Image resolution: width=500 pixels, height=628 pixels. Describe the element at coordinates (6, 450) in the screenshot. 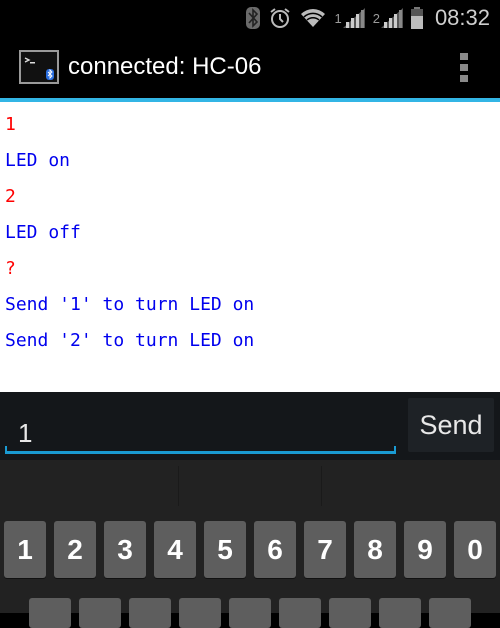

I see `input-underline-left-tick` at that location.